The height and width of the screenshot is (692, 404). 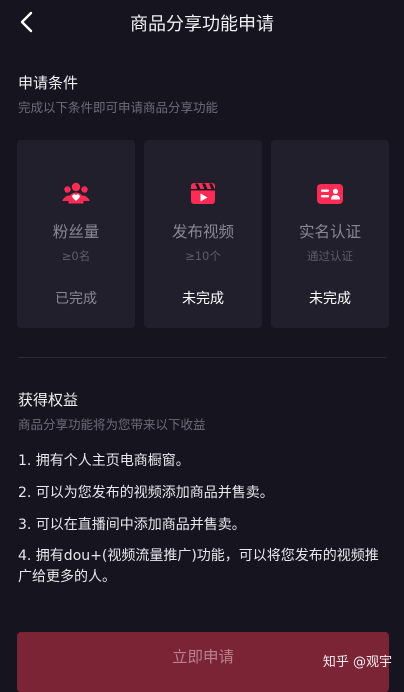 I want to click on page-title: 商品分享功能申请, so click(x=202, y=24).